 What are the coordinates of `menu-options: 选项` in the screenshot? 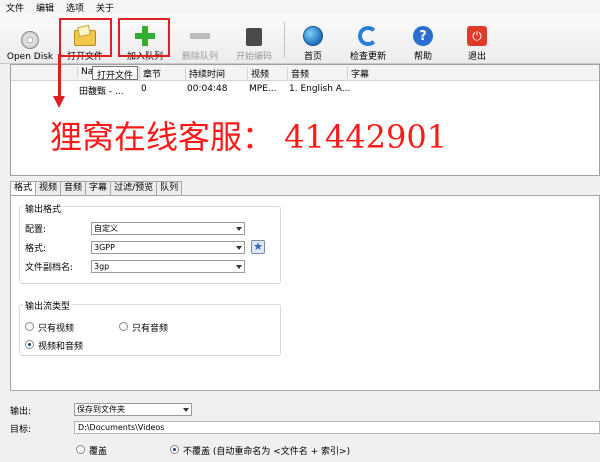 It's located at (75, 7).